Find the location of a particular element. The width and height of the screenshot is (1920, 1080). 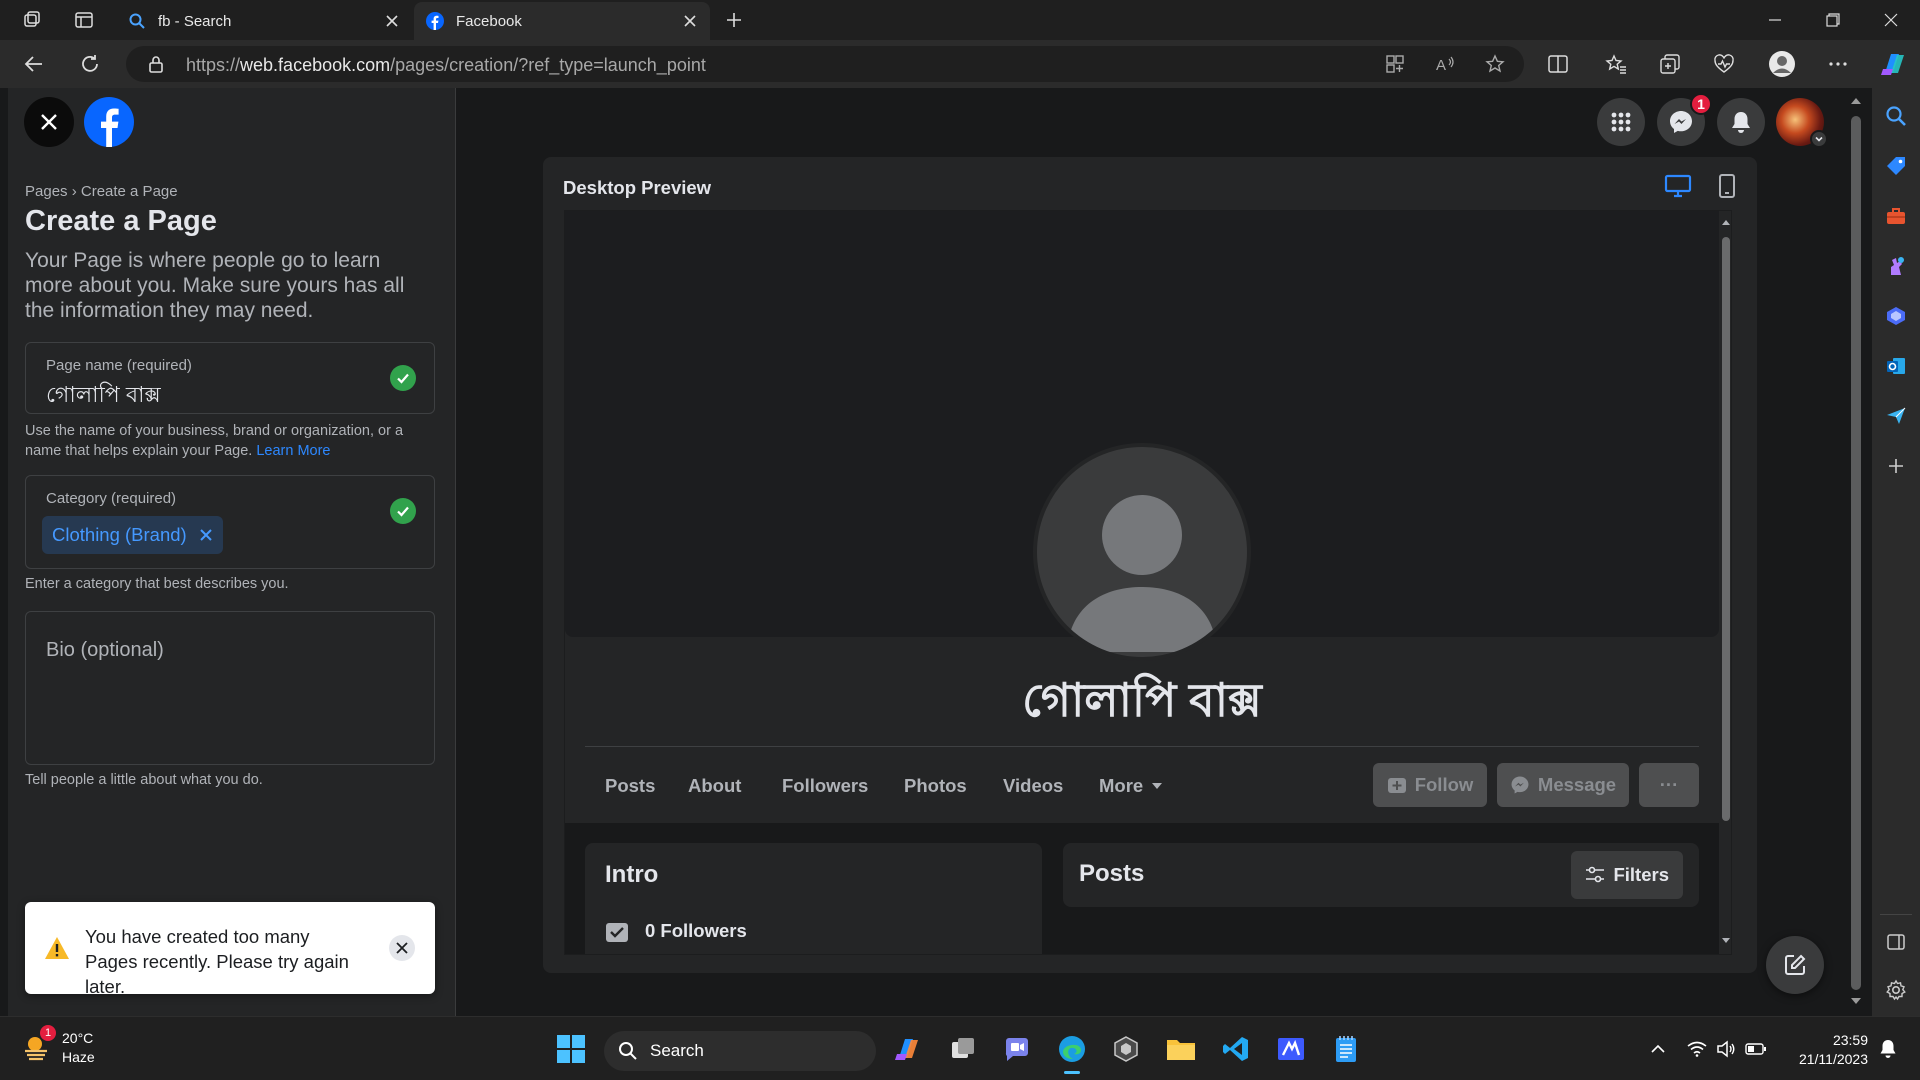

outlook-icon is located at coordinates (1896, 366).